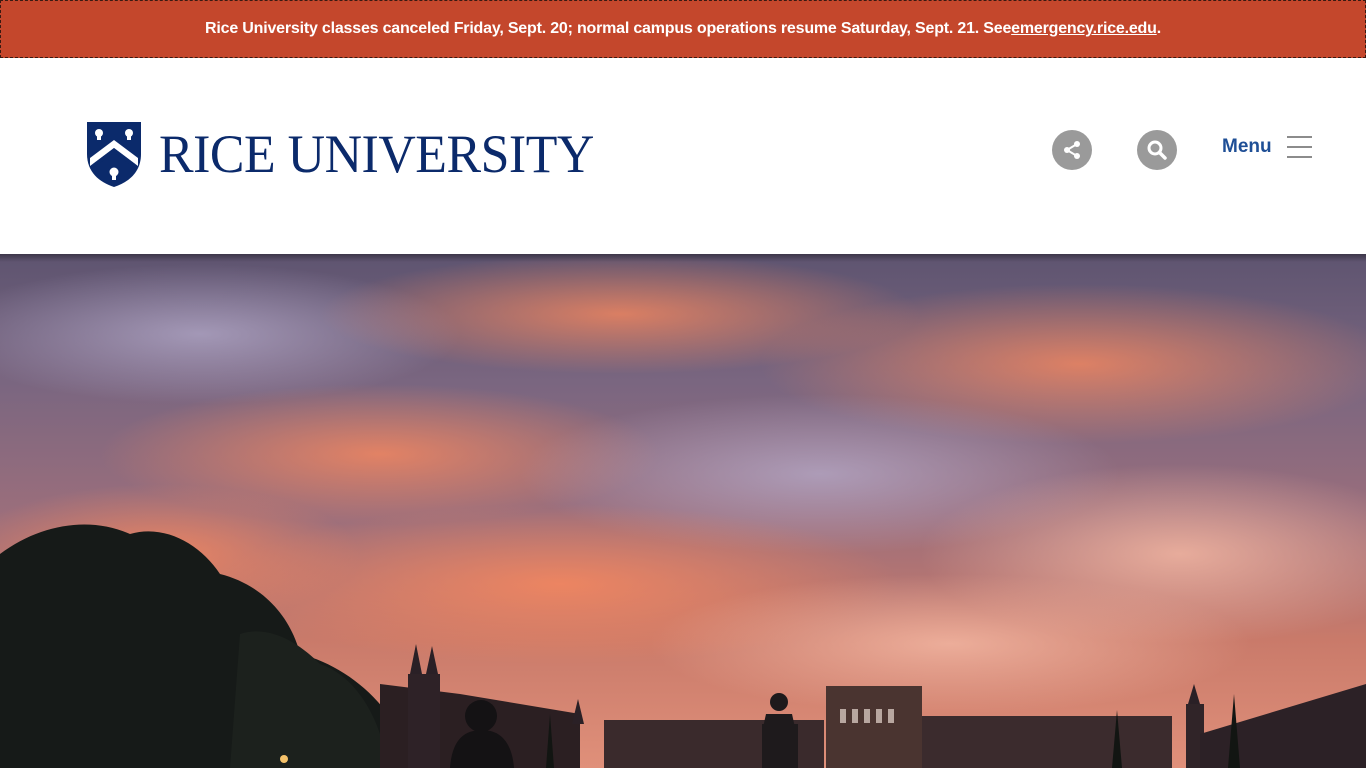 The width and height of the screenshot is (1366, 768). Describe the element at coordinates (1158, 28) in the screenshot. I see `alert-trailing: .` at that location.